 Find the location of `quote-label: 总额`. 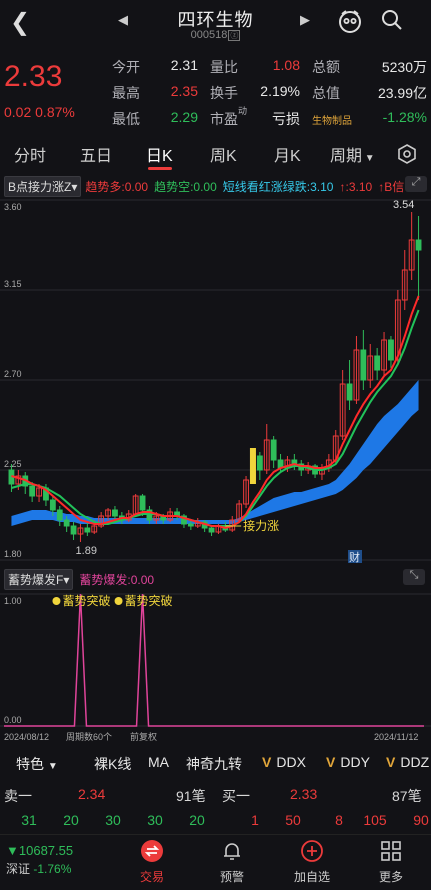

quote-label: 总额 is located at coordinates (326, 67).